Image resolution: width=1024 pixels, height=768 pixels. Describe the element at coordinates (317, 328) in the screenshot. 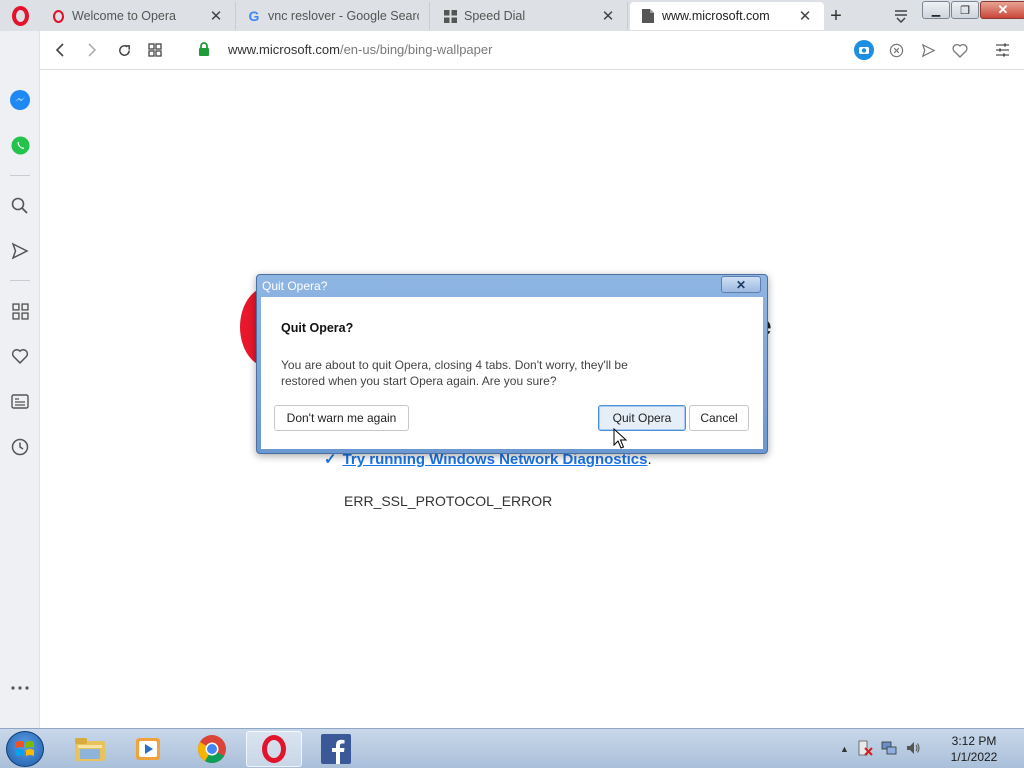

I see `dialog-heading: Quit Opera?` at that location.